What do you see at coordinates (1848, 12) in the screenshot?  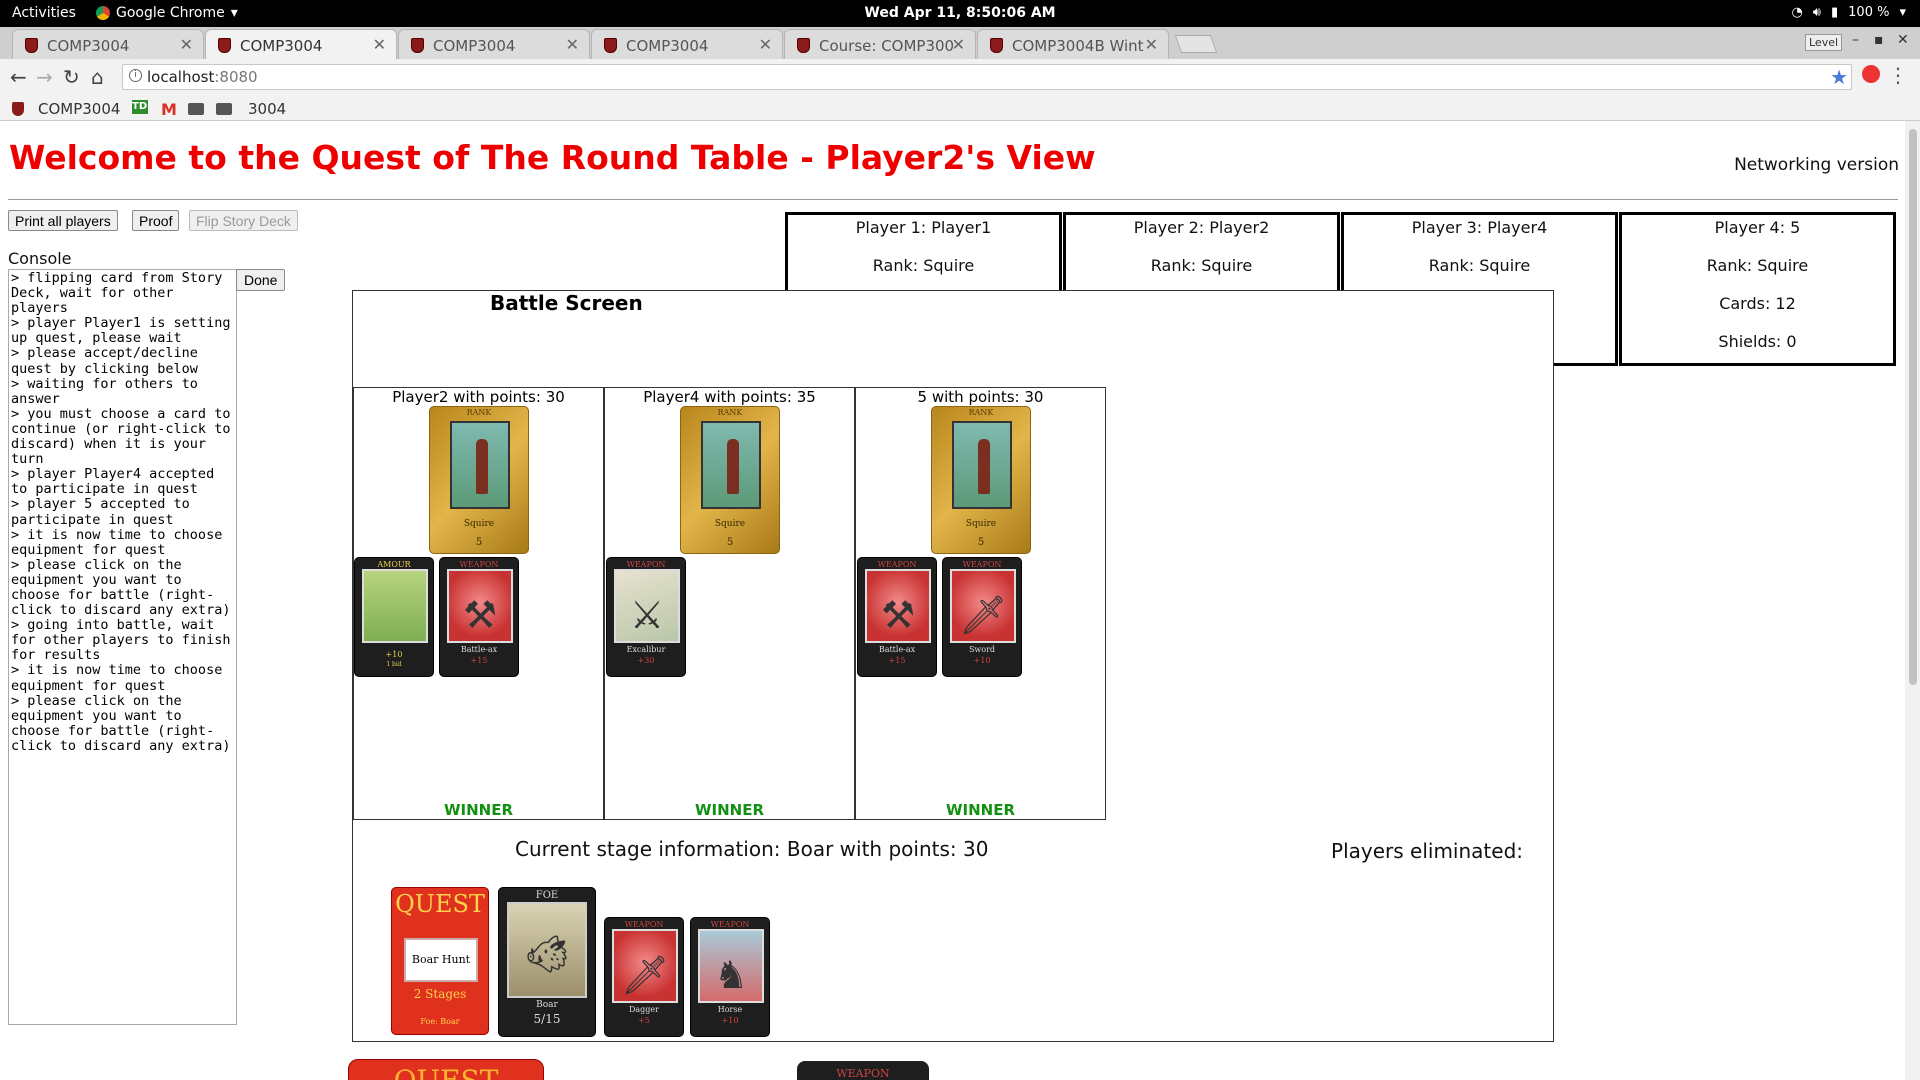 I see `system-tray: ◔ 🔊︎ ▮ 100 % ▾` at bounding box center [1848, 12].